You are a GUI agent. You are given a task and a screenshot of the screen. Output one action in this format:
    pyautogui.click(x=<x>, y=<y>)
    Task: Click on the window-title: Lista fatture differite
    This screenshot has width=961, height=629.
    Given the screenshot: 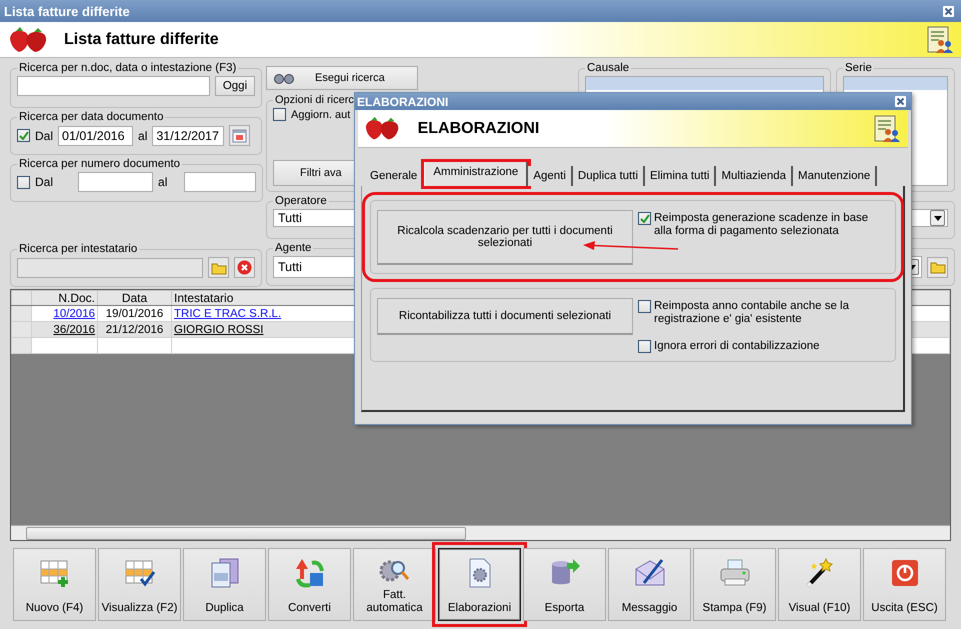 What is the action you would take?
    pyautogui.click(x=67, y=11)
    